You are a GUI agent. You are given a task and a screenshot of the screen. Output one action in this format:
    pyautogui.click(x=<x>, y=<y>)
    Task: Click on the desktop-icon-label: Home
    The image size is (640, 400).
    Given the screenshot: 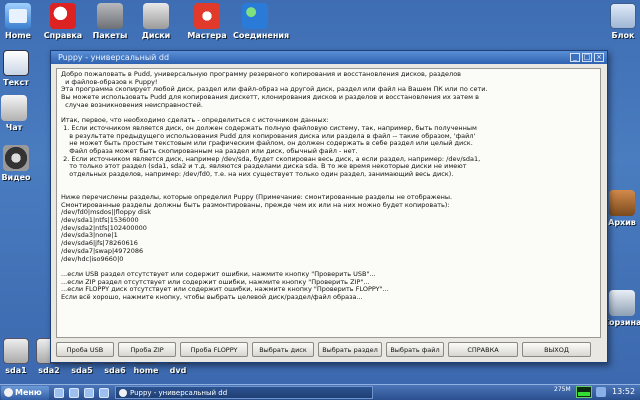 What is the action you would take?
    pyautogui.click(x=18, y=35)
    